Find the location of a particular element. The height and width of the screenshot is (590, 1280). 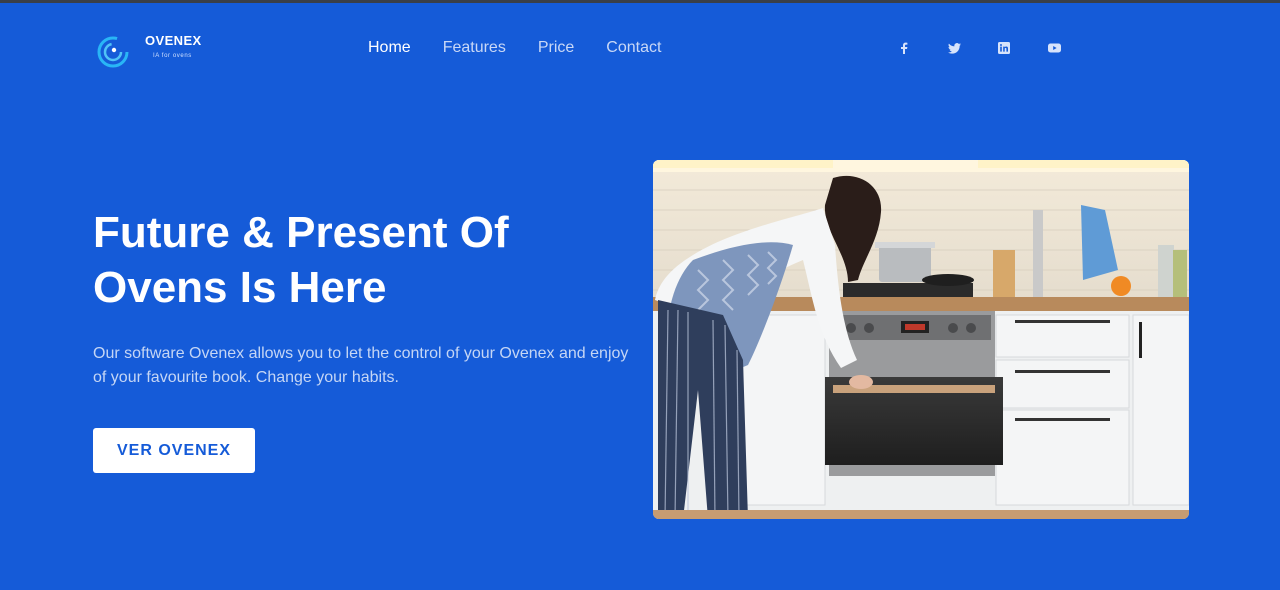

youtube-icon is located at coordinates (1054, 48).